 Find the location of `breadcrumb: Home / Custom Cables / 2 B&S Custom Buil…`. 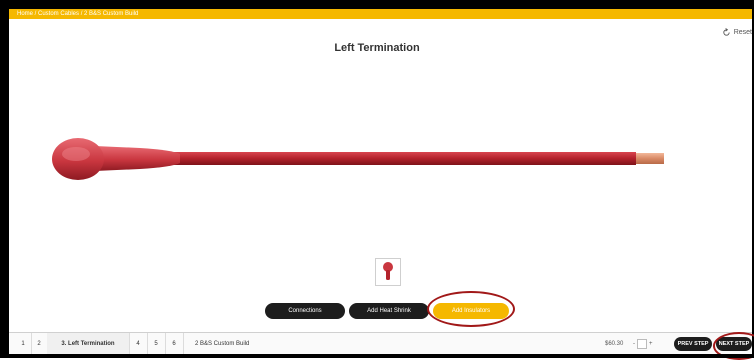

breadcrumb: Home / Custom Cables / 2 B&S Custom Buil… is located at coordinates (380, 14).